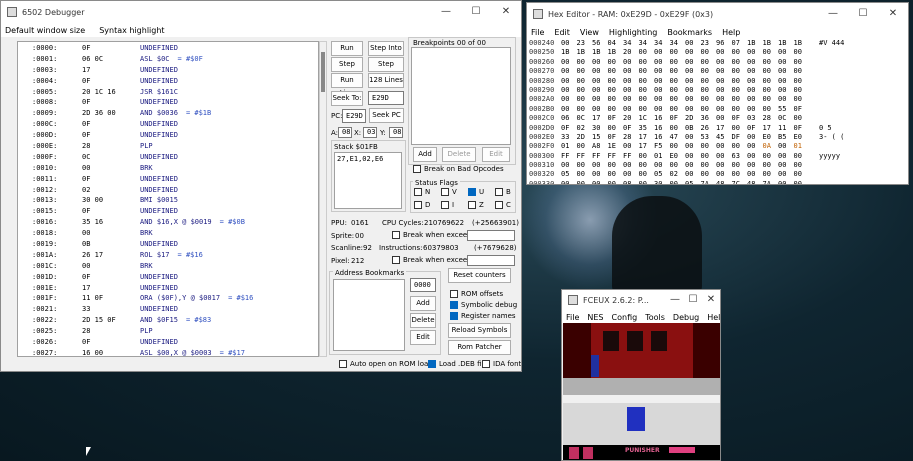 The image size is (913, 461). I want to click on hex-byte: 23, so click(585, 43).